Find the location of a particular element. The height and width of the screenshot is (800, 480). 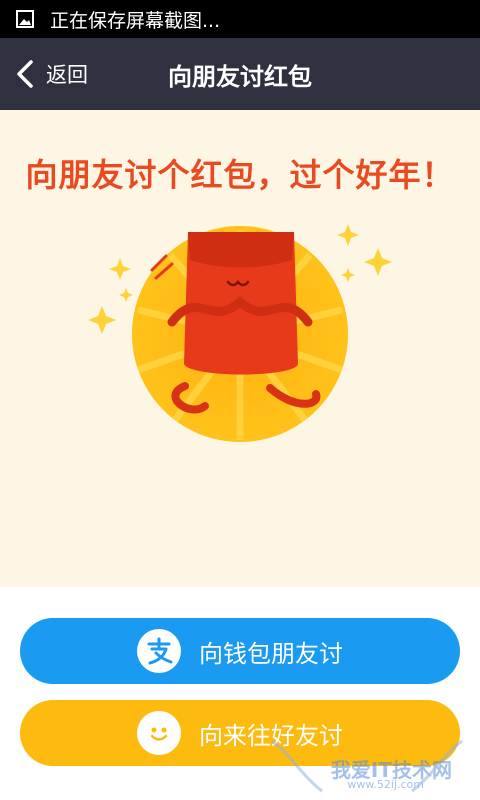

envelope-flap is located at coordinates (241, 250).